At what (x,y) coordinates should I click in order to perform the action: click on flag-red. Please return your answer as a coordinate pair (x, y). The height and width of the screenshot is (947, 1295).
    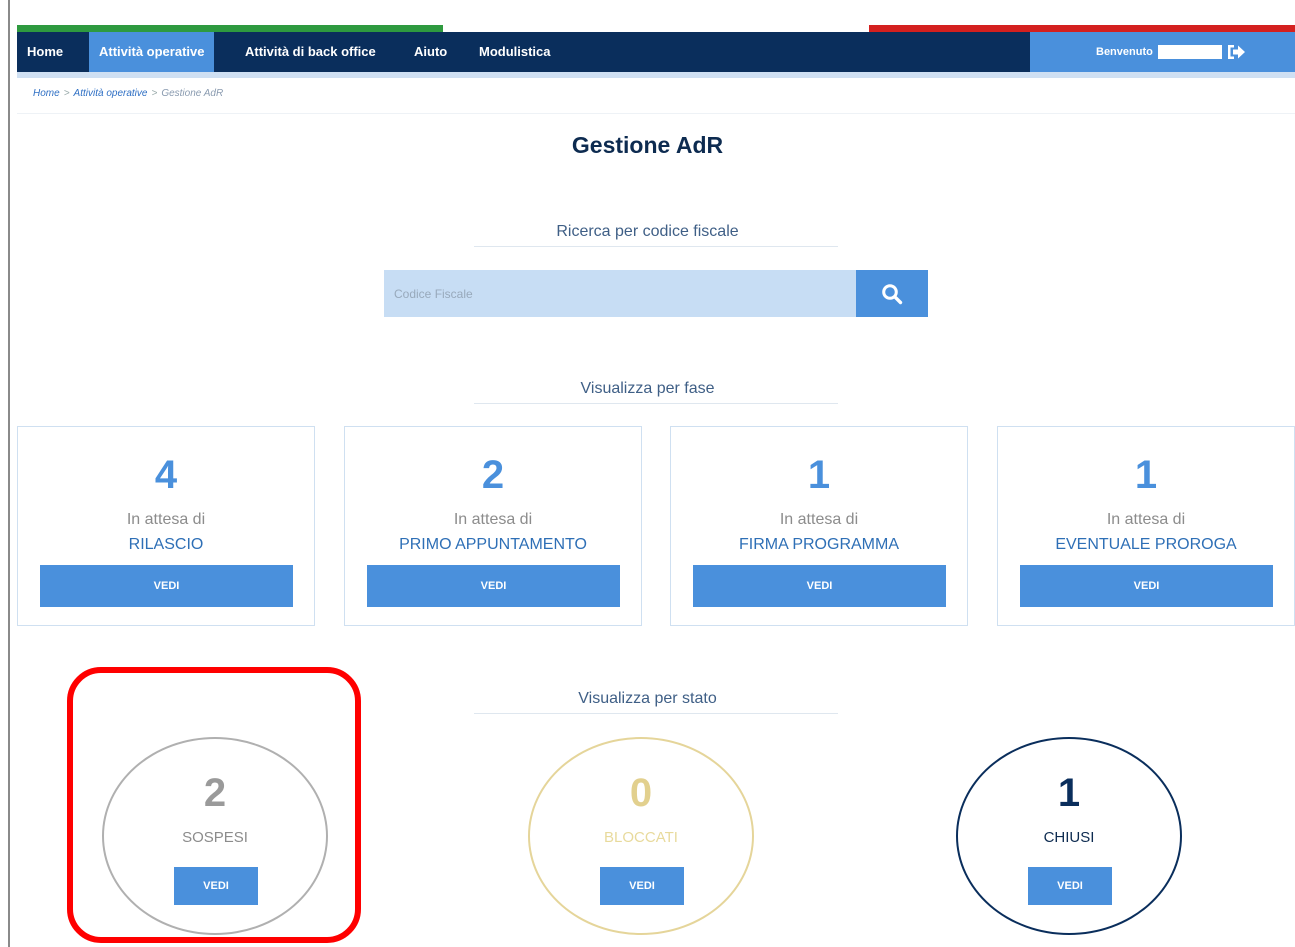
    Looking at the image, I should click on (1082, 28).